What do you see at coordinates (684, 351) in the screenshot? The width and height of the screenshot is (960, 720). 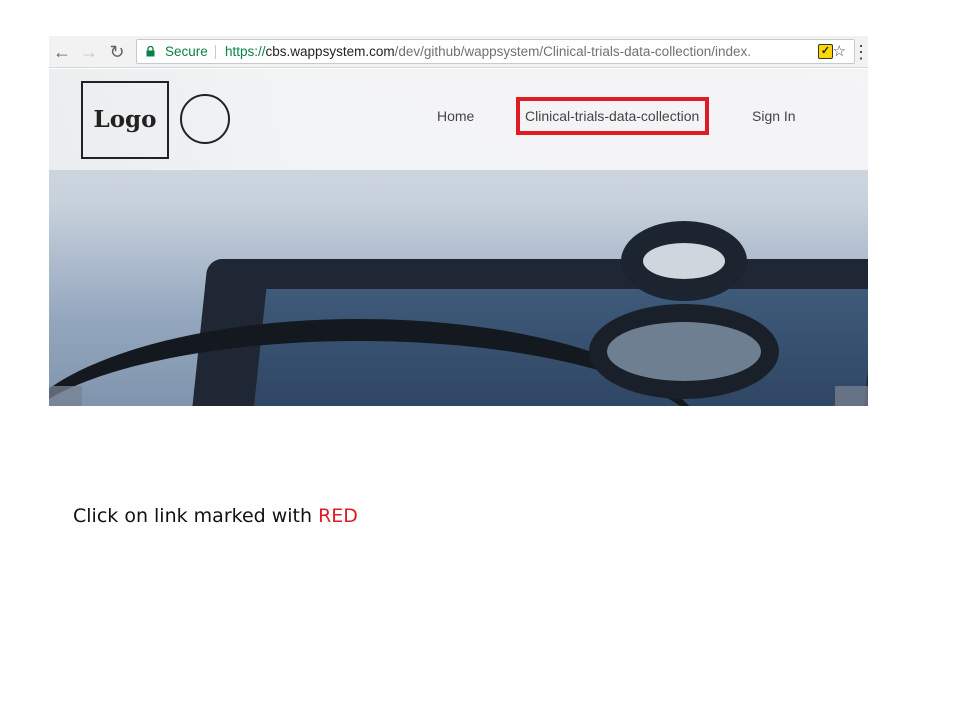 I see `stethoscope-chestpiece-shape` at bounding box center [684, 351].